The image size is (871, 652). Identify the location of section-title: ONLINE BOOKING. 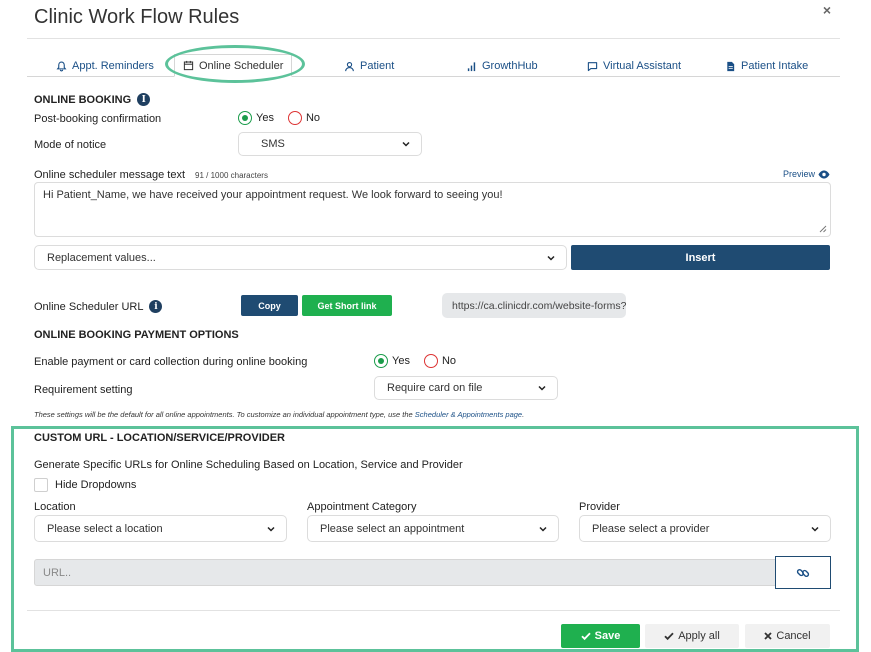
(83, 99).